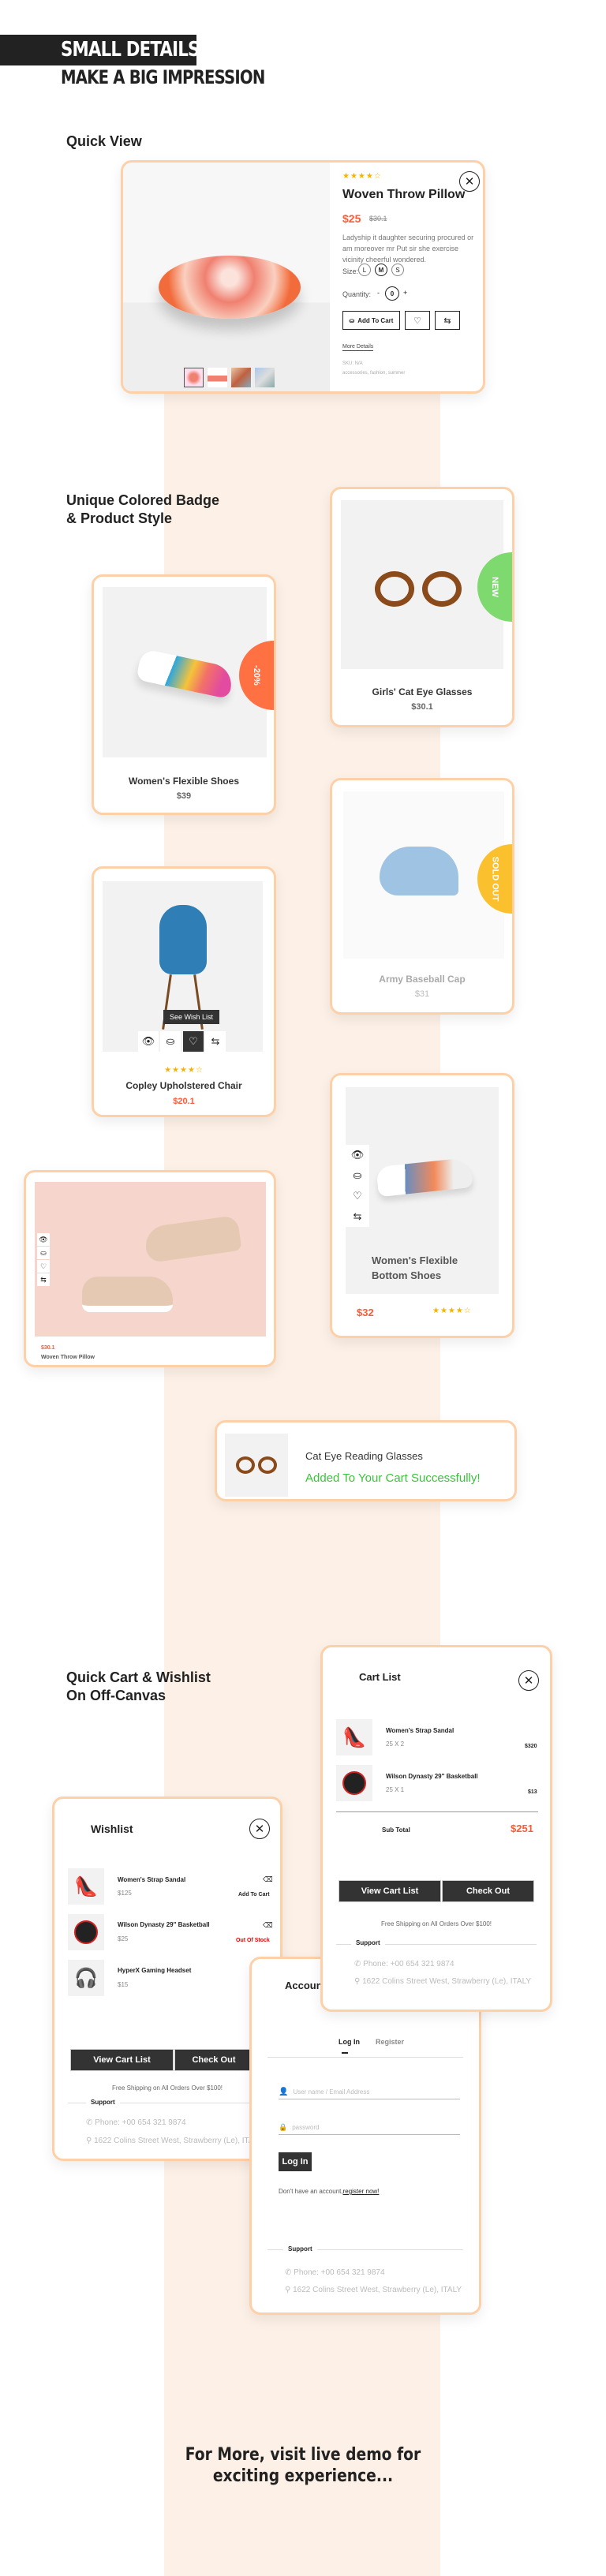 The image size is (606, 2576). Describe the element at coordinates (86, 1978) in the screenshot. I see `item-image: 🎧` at that location.